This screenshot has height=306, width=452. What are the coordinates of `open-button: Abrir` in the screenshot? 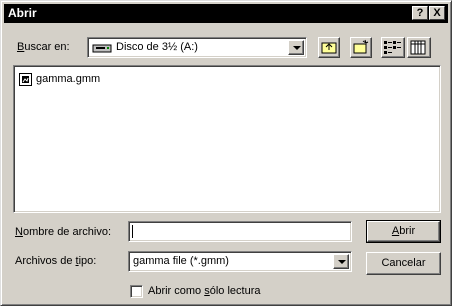 It's located at (403, 231).